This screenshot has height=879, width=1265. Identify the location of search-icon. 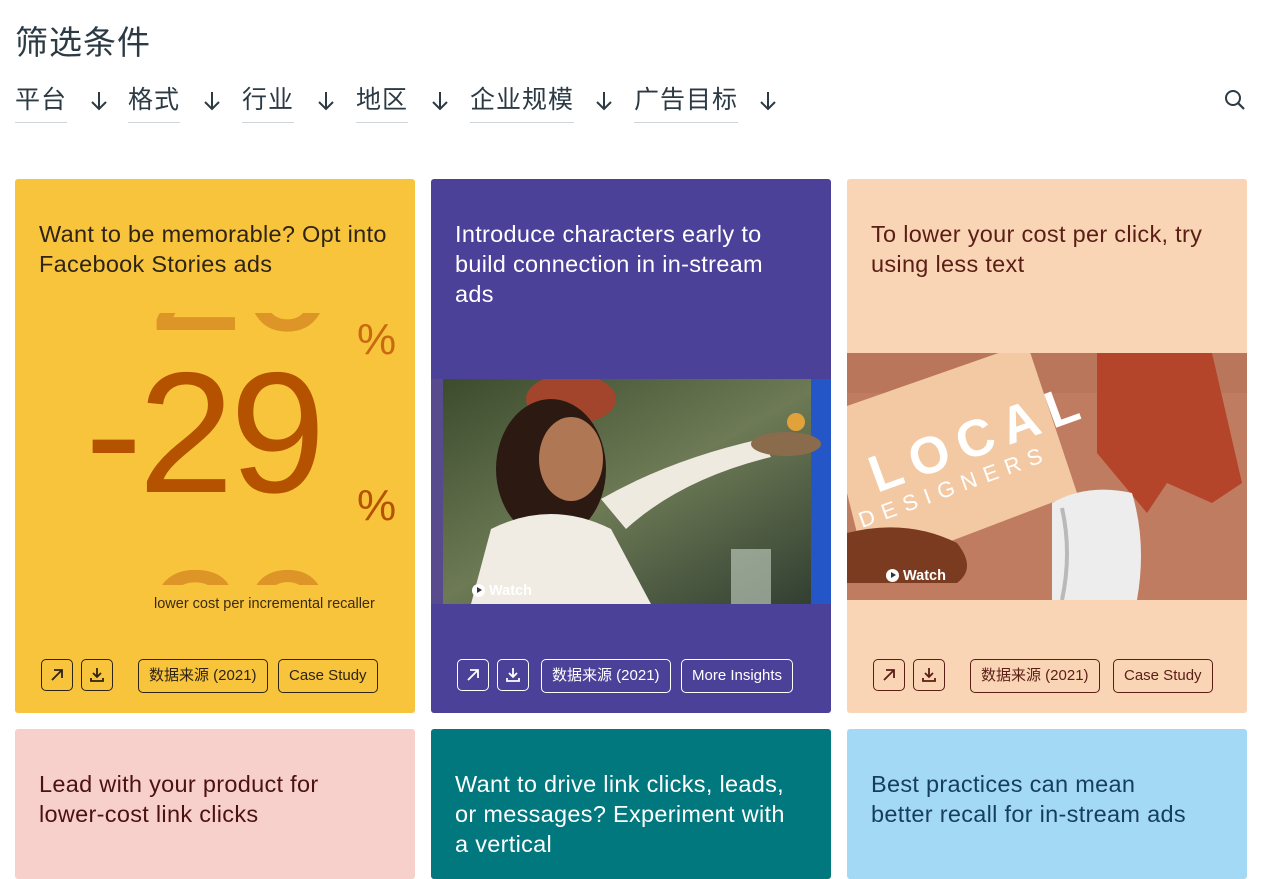
(1235, 100).